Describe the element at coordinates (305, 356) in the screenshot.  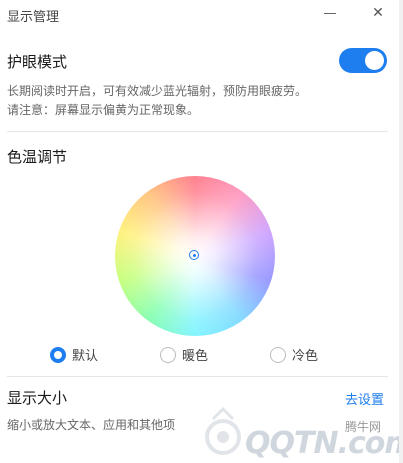
I see `radio-cool-label: 冷色` at that location.